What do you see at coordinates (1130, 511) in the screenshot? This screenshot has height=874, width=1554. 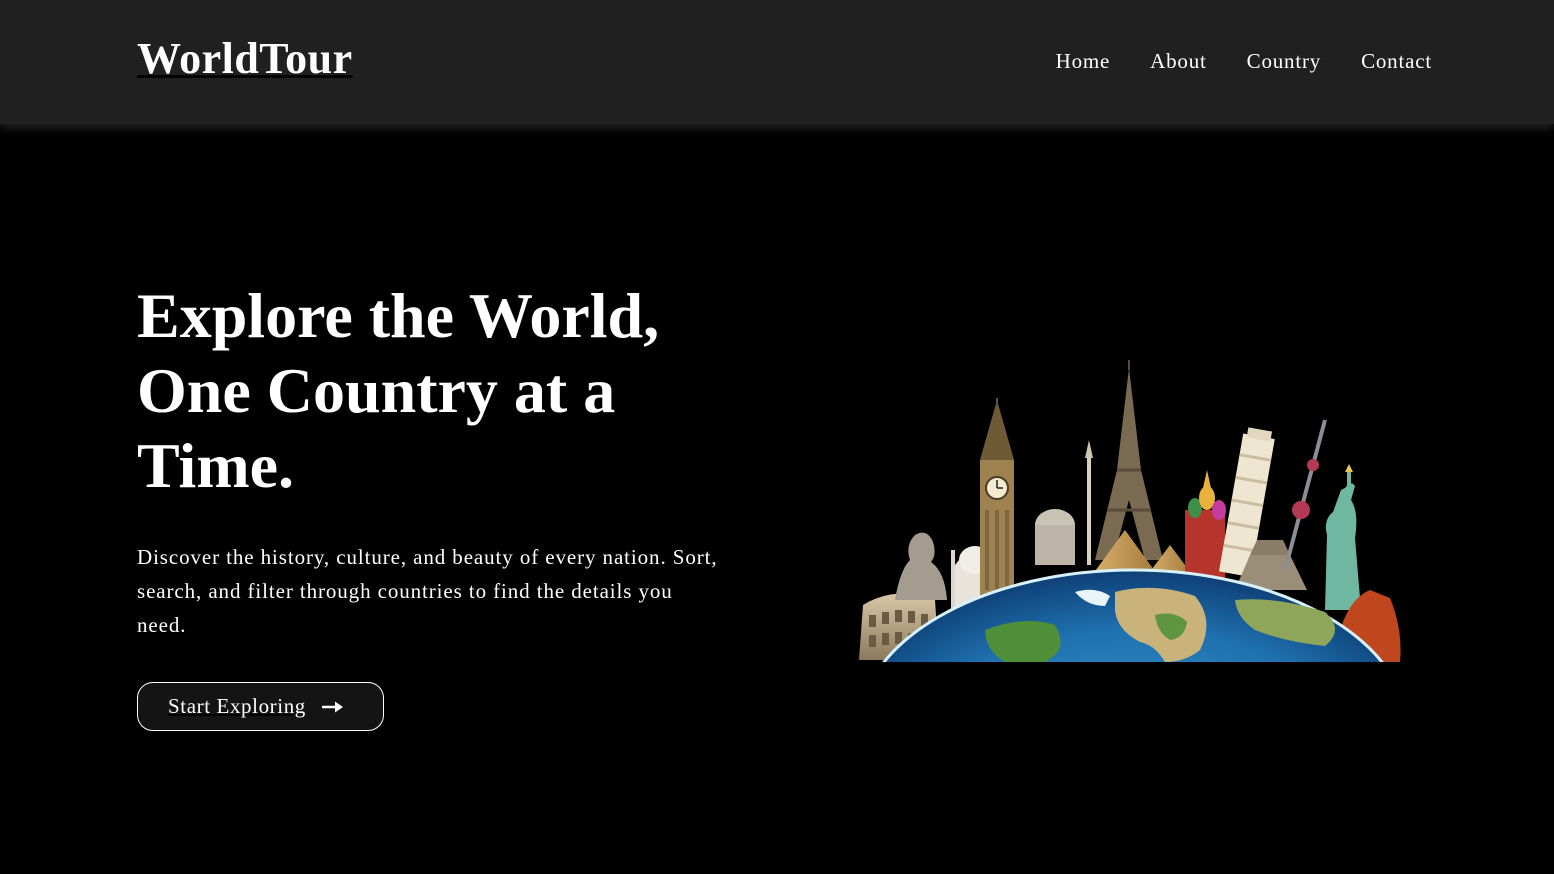 I see `globe-with-landmarks-illustration` at bounding box center [1130, 511].